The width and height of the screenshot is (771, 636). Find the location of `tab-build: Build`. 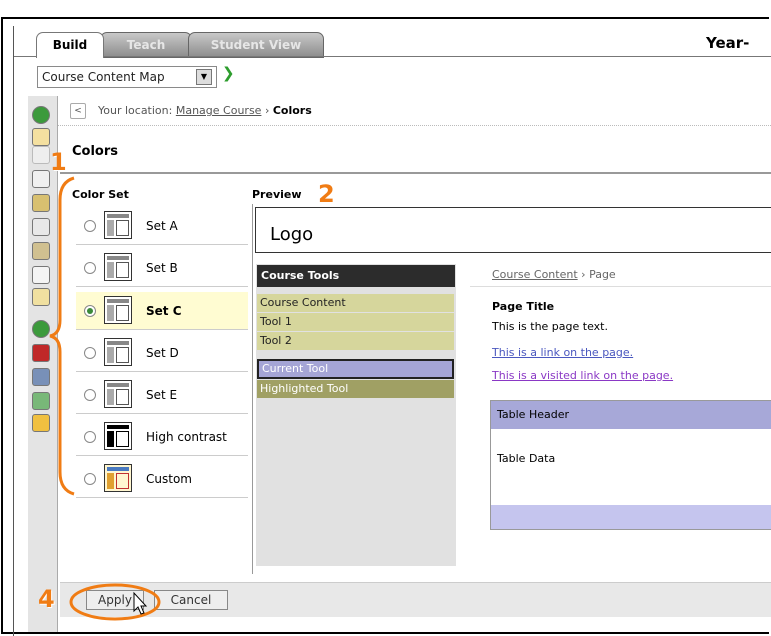

tab-build: Build is located at coordinates (70, 45).